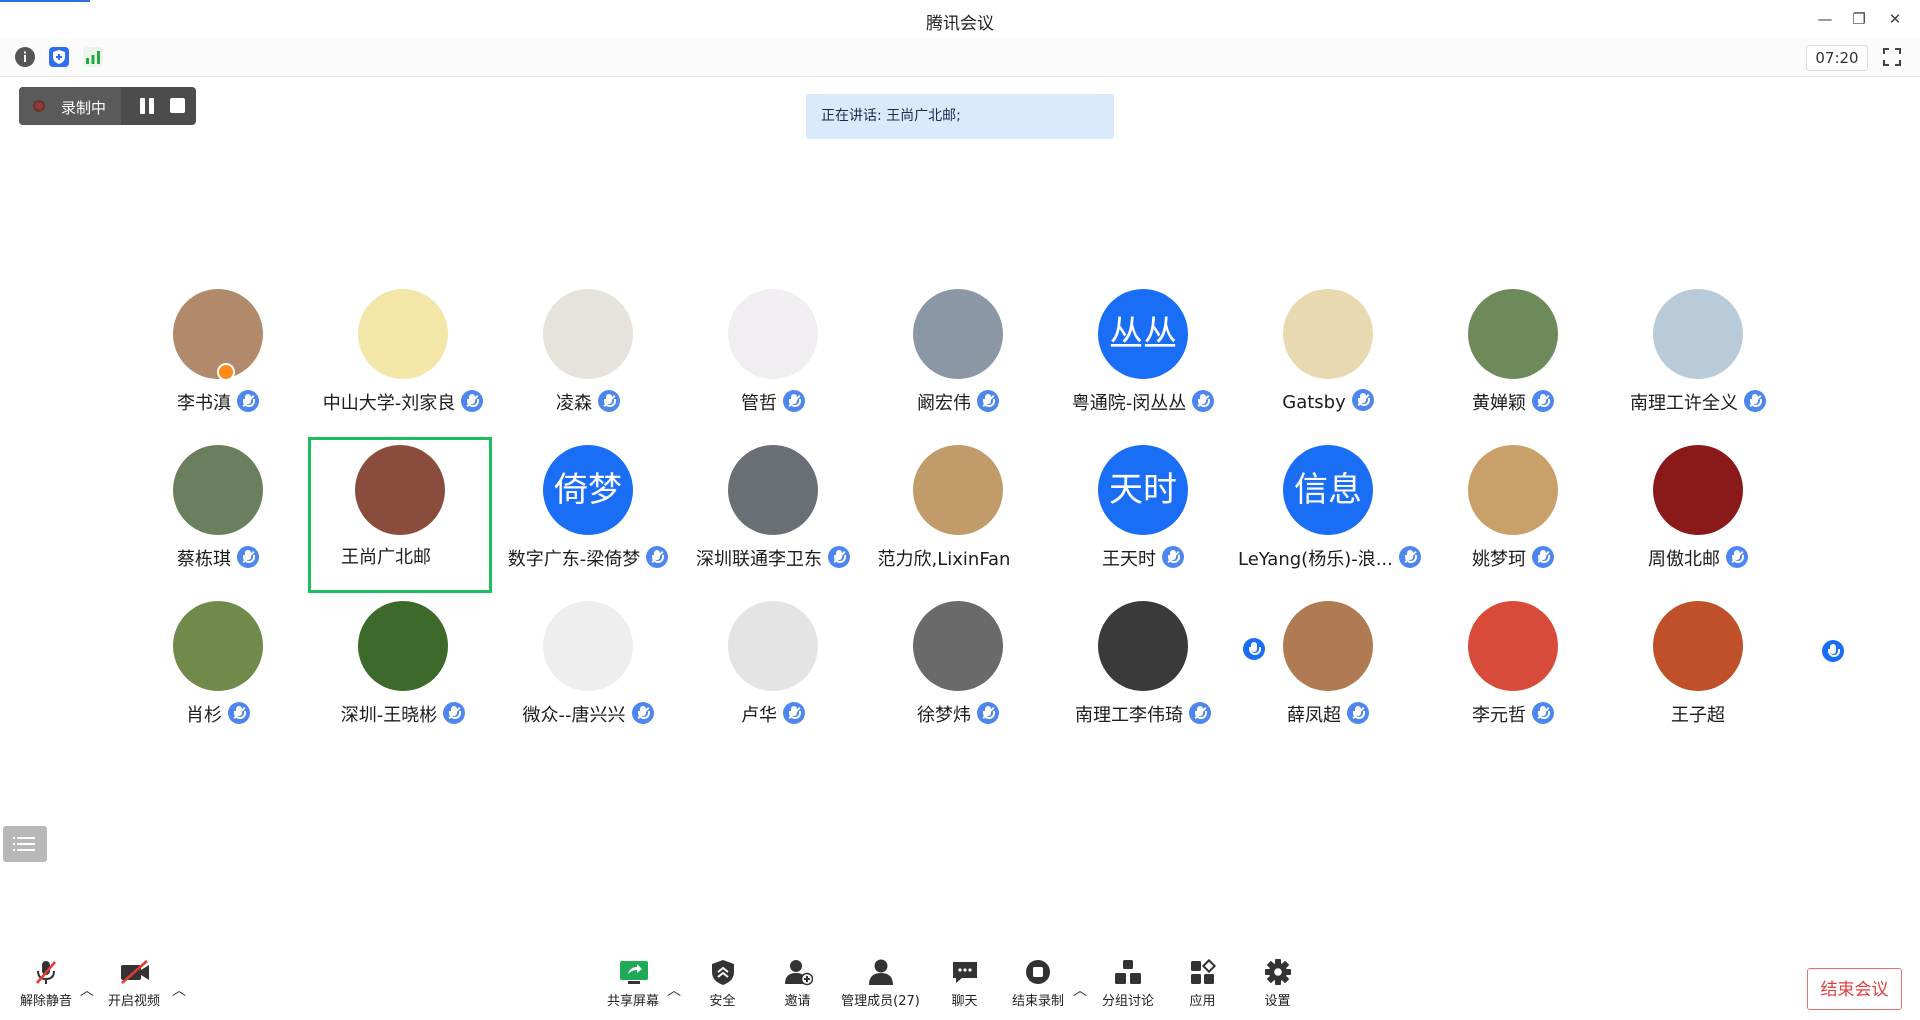 This screenshot has height=1020, width=1920. What do you see at coordinates (389, 403) in the screenshot?
I see `participant-name: 中山大学-刘家良` at bounding box center [389, 403].